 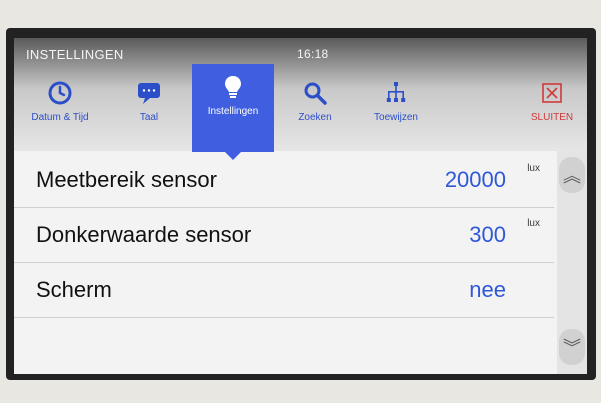 What do you see at coordinates (74, 289) in the screenshot?
I see `setting-label: Scherm` at bounding box center [74, 289].